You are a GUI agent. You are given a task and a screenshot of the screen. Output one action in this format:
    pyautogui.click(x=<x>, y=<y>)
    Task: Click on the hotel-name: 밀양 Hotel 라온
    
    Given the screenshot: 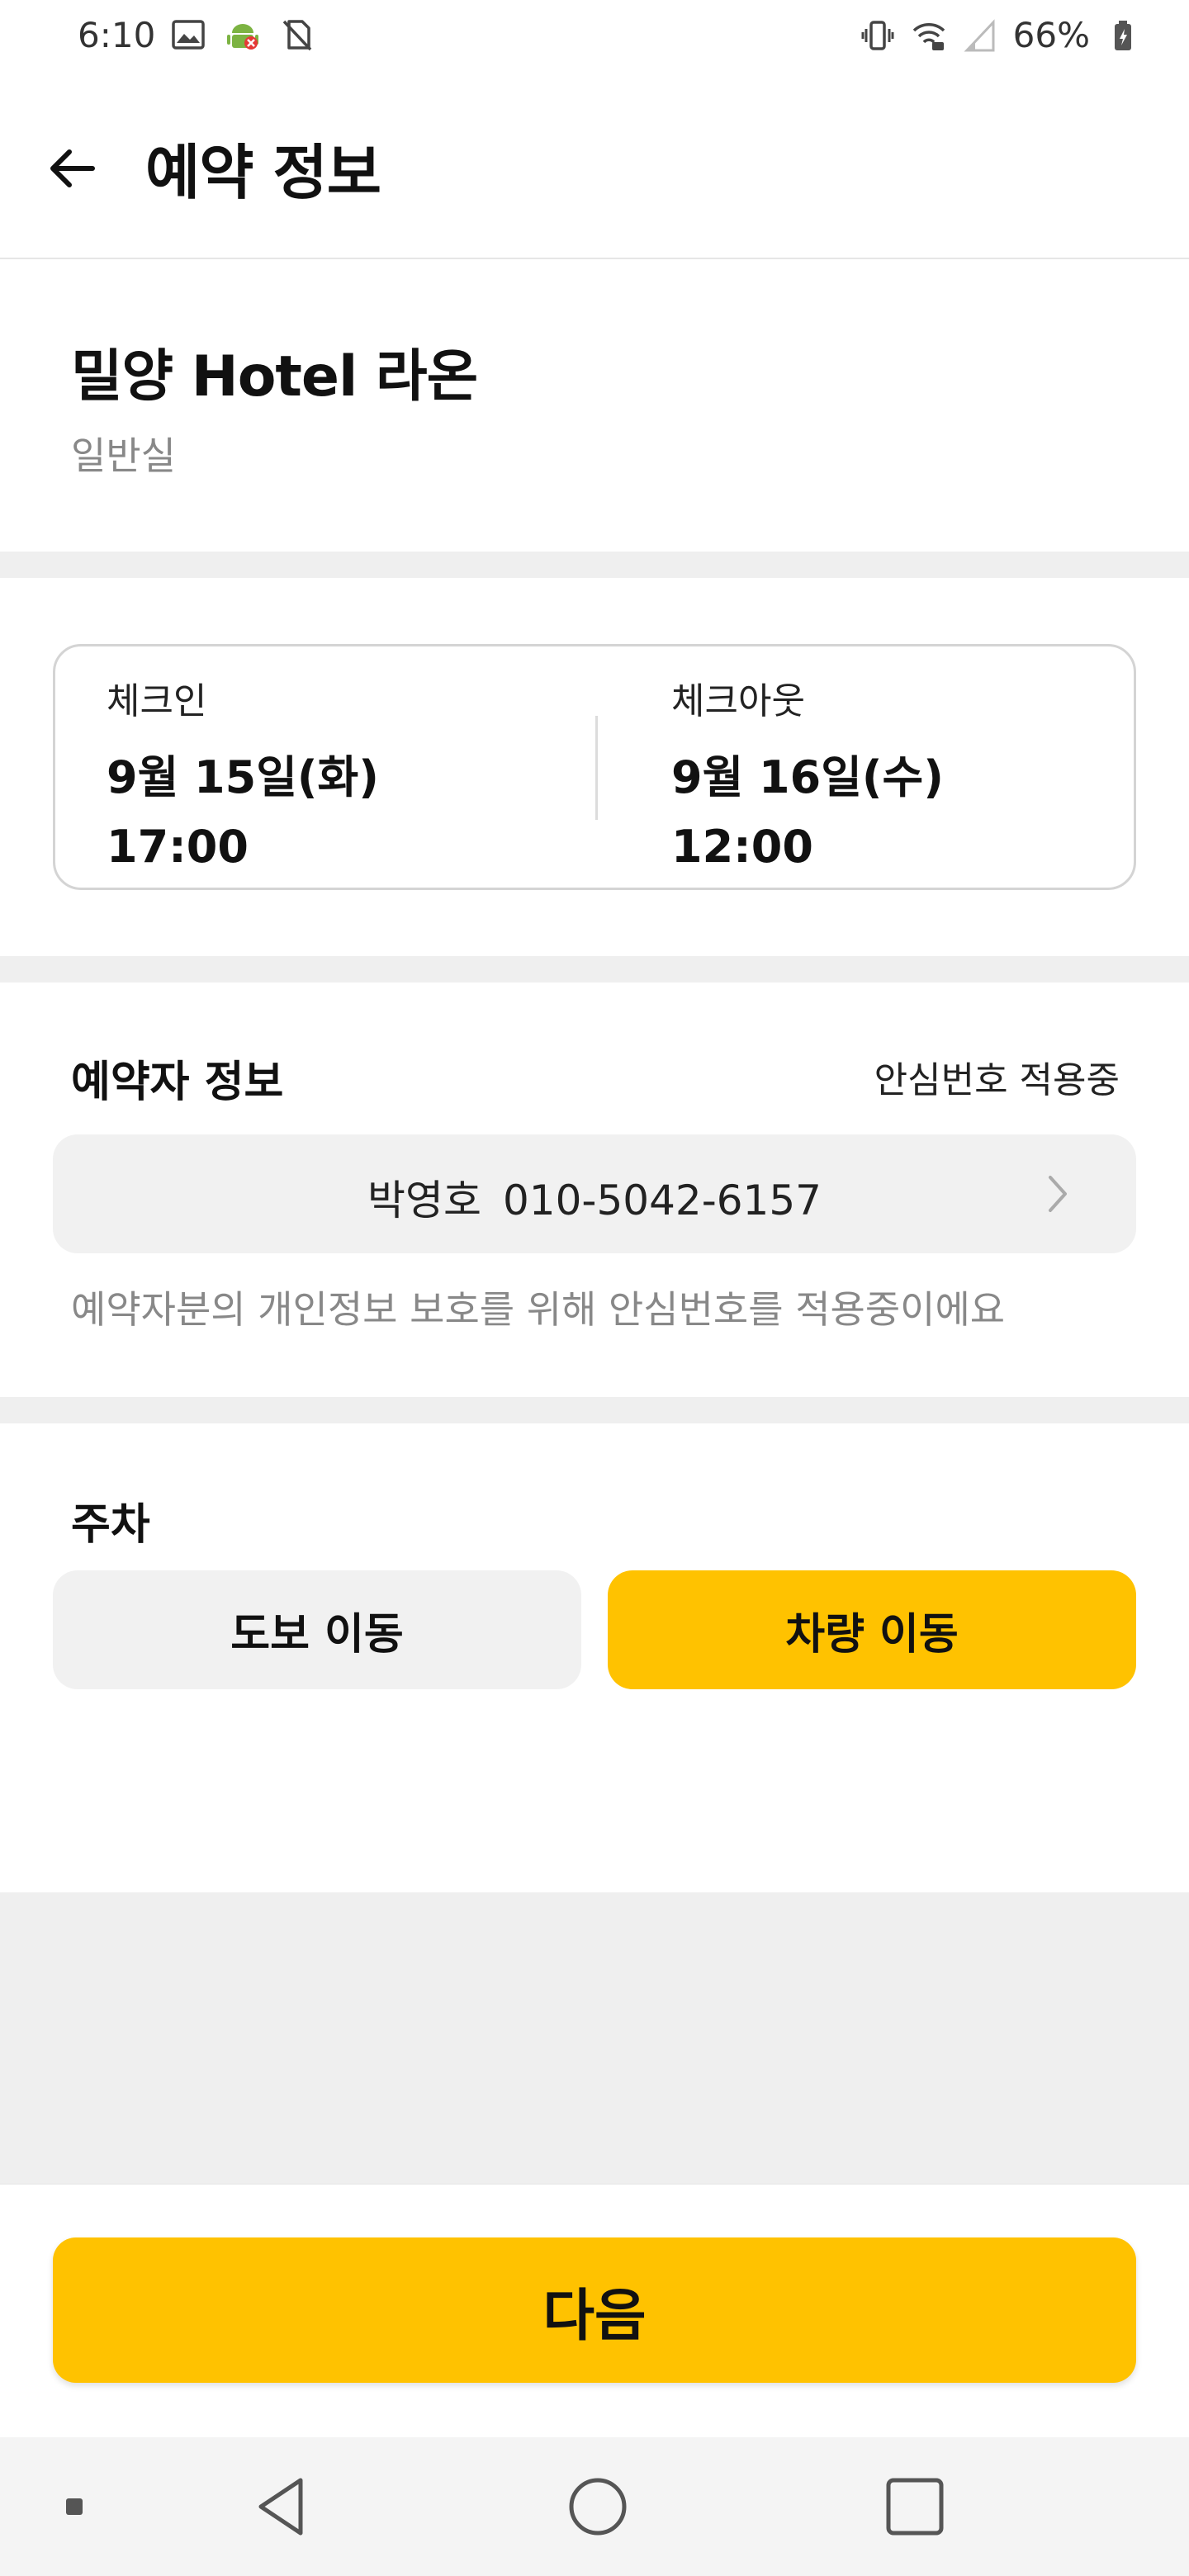 What is the action you would take?
    pyautogui.click(x=274, y=377)
    